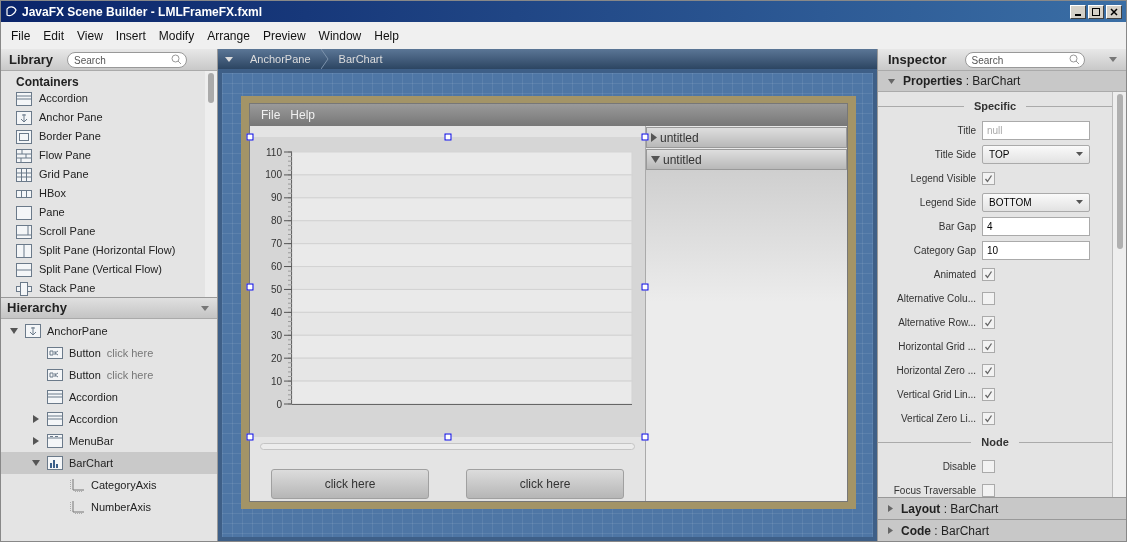 This screenshot has width=1127, height=542. Describe the element at coordinates (1002, 508) in the screenshot. I see `collapsed-panel-header: Layout : BarChart` at that location.